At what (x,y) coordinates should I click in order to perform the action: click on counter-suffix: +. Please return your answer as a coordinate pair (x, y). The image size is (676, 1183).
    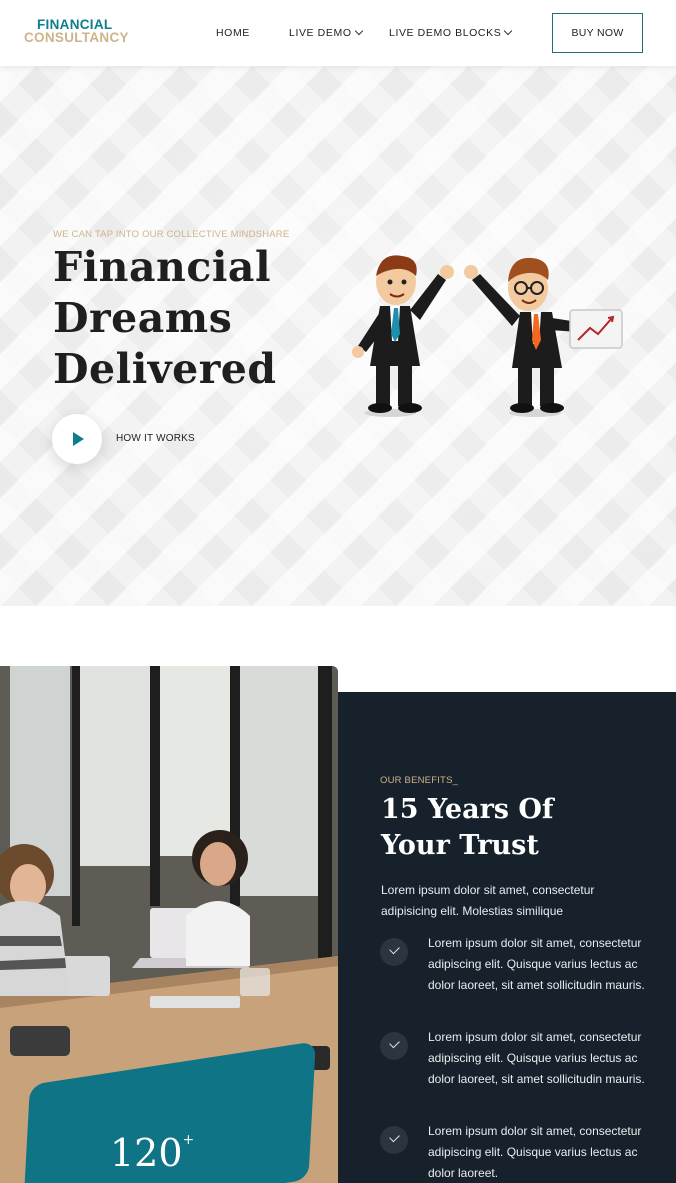
    Looking at the image, I should click on (188, 1140).